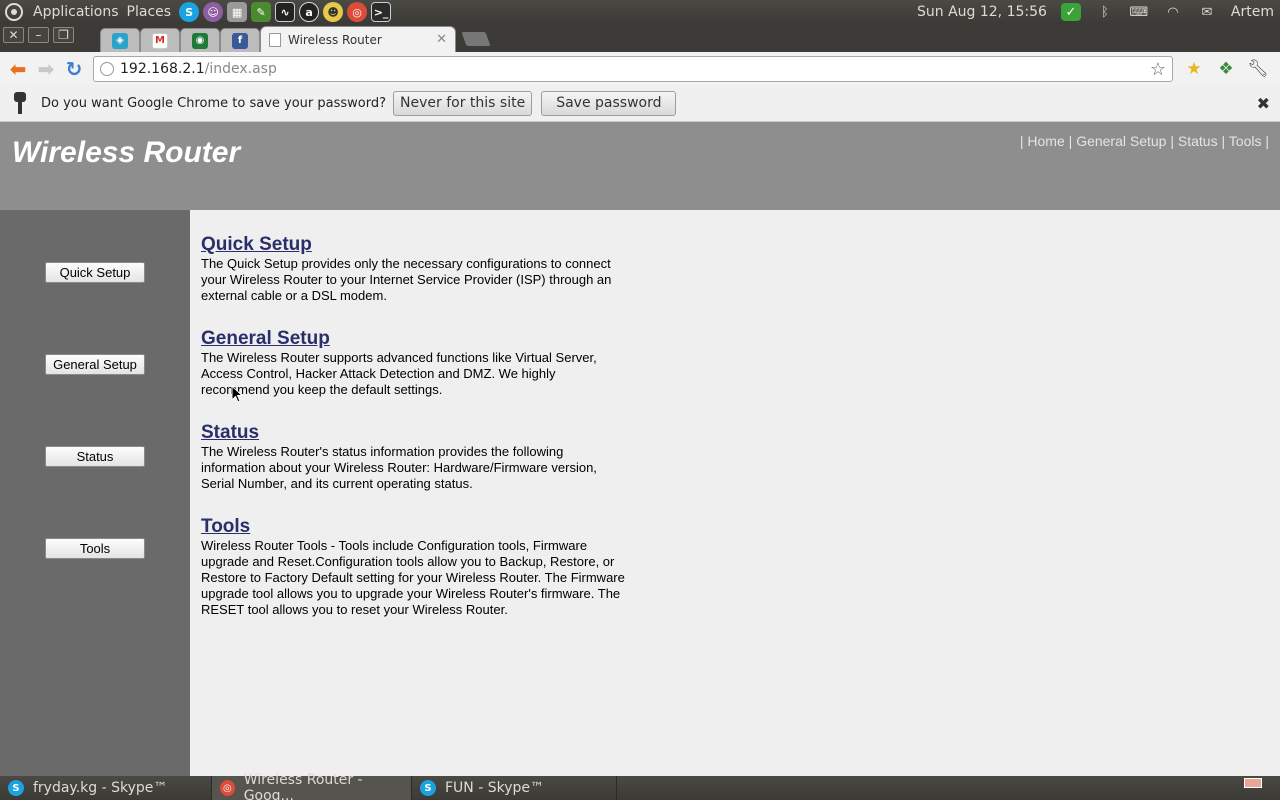 This screenshot has height=800, width=1280. Describe the element at coordinates (335, 39) in the screenshot. I see `tab-title: Wireless Router` at that location.